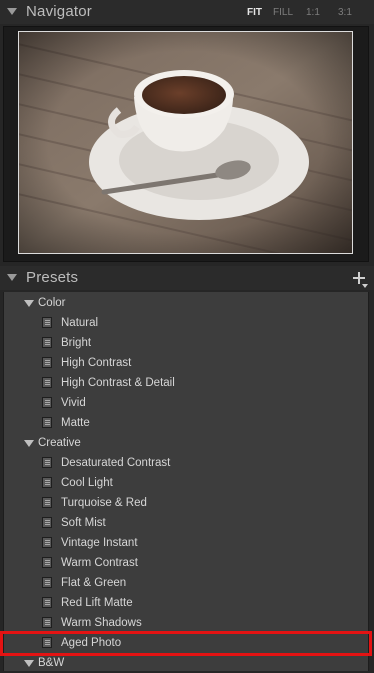 The image size is (374, 673). I want to click on preset-item: Red Lift Matte, so click(186, 603).